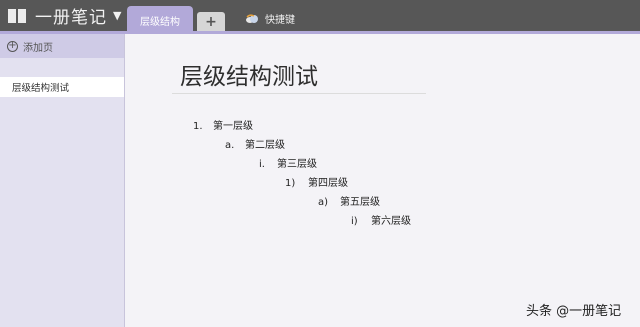 This screenshot has width=640, height=327. I want to click on list-item: i) 第六层级, so click(381, 219).